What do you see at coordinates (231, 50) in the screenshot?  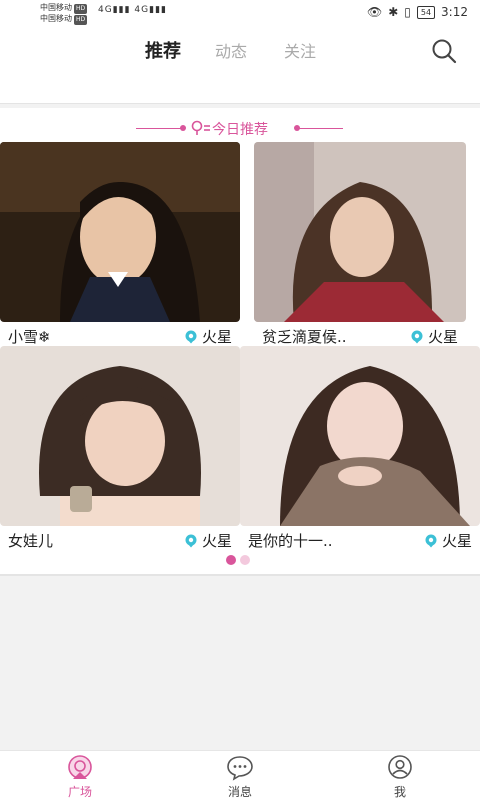 I see `tab-moments: 动态` at bounding box center [231, 50].